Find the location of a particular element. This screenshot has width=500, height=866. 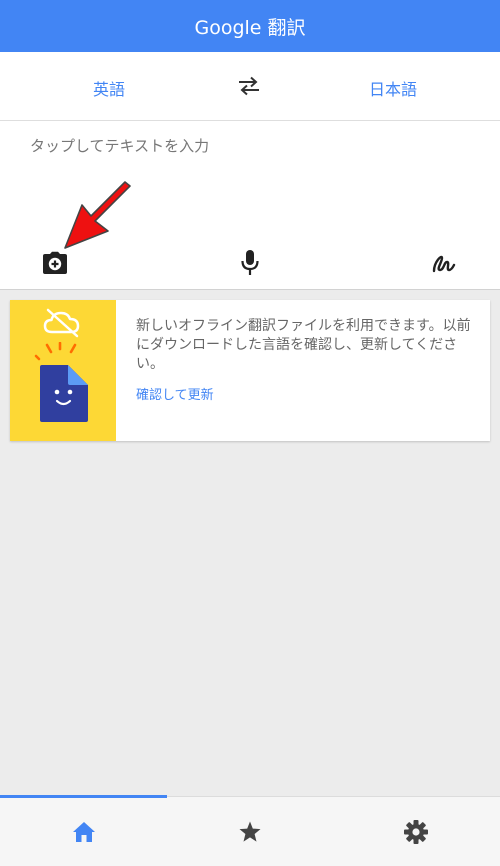

check-and-update-link: 確認して更新 is located at coordinates (175, 393).